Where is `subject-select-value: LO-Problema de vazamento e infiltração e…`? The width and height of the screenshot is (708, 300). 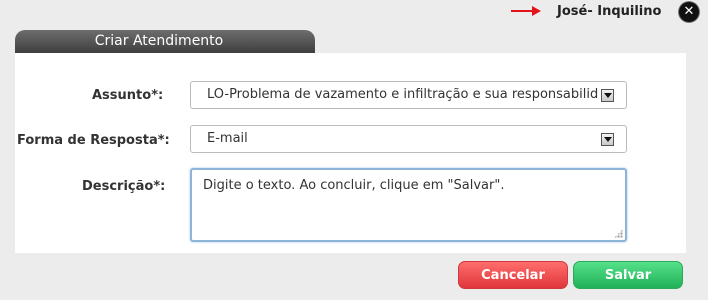
subject-select-value: LO-Problema de vazamento e infiltração e… is located at coordinates (402, 94).